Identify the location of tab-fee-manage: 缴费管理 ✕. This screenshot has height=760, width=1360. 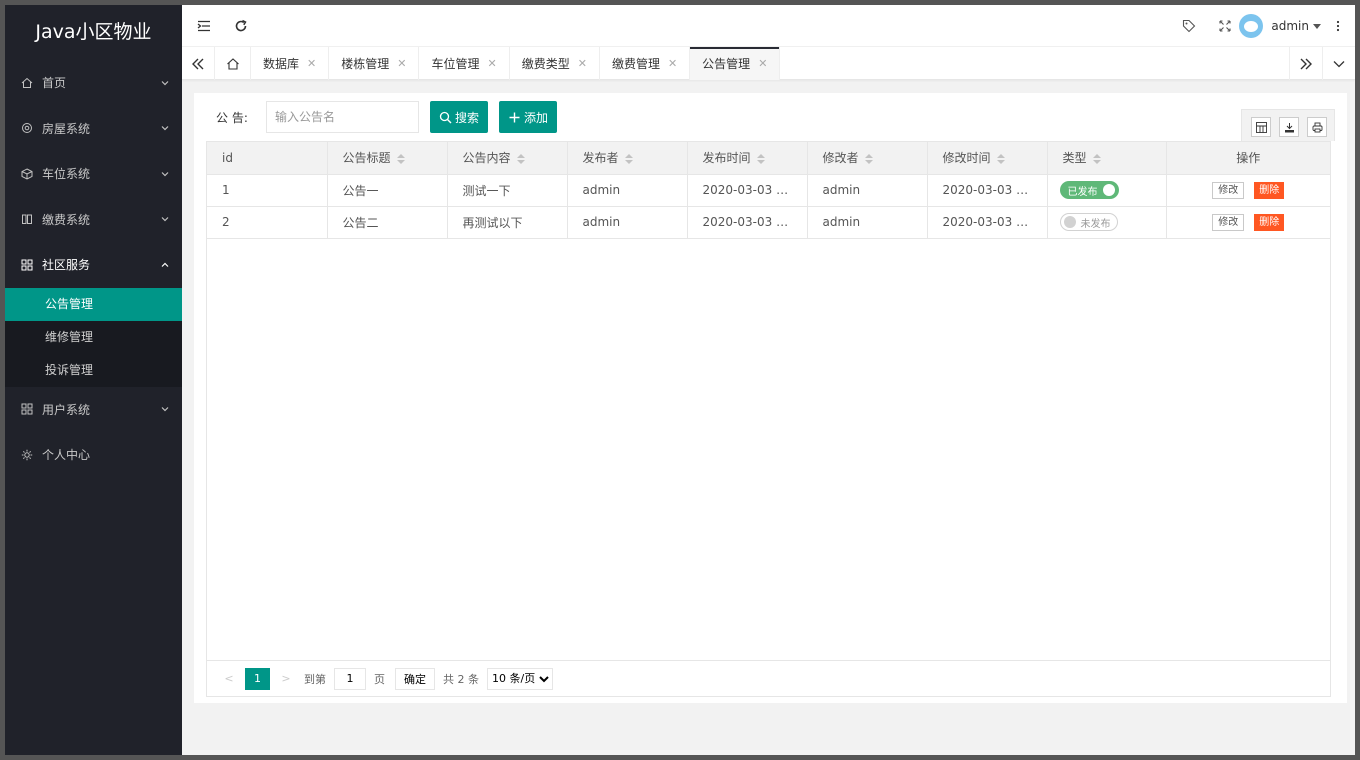
(645, 63).